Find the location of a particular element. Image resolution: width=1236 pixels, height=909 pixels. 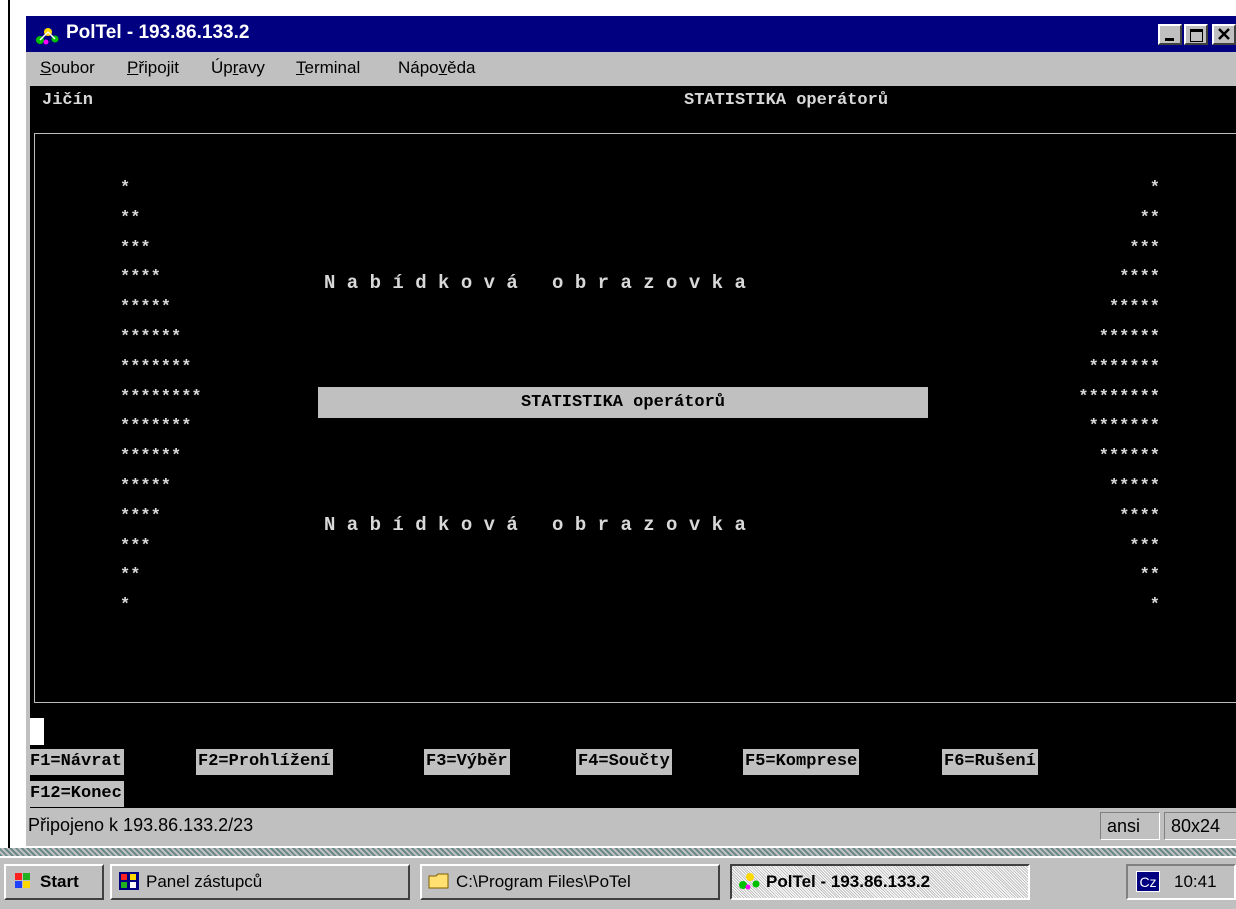

close-icon is located at coordinates (1224, 34).